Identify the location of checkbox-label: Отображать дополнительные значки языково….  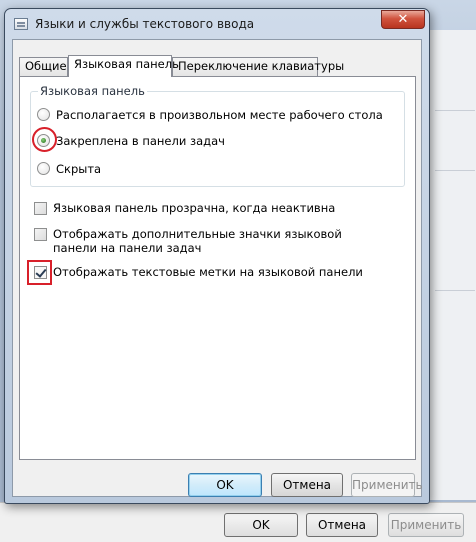
(197, 241).